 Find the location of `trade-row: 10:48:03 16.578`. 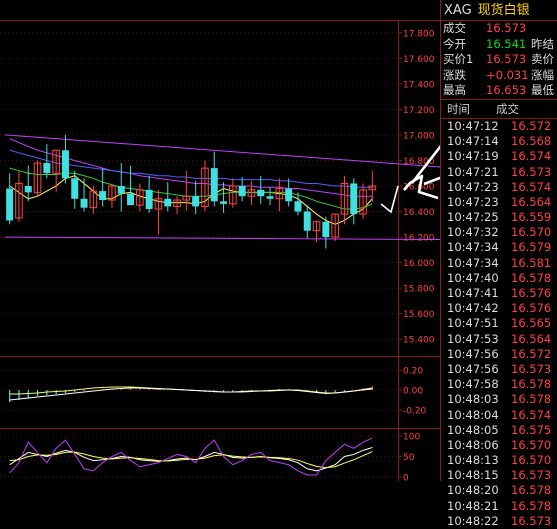

trade-row: 10:48:03 16.578 is located at coordinates (499, 399).